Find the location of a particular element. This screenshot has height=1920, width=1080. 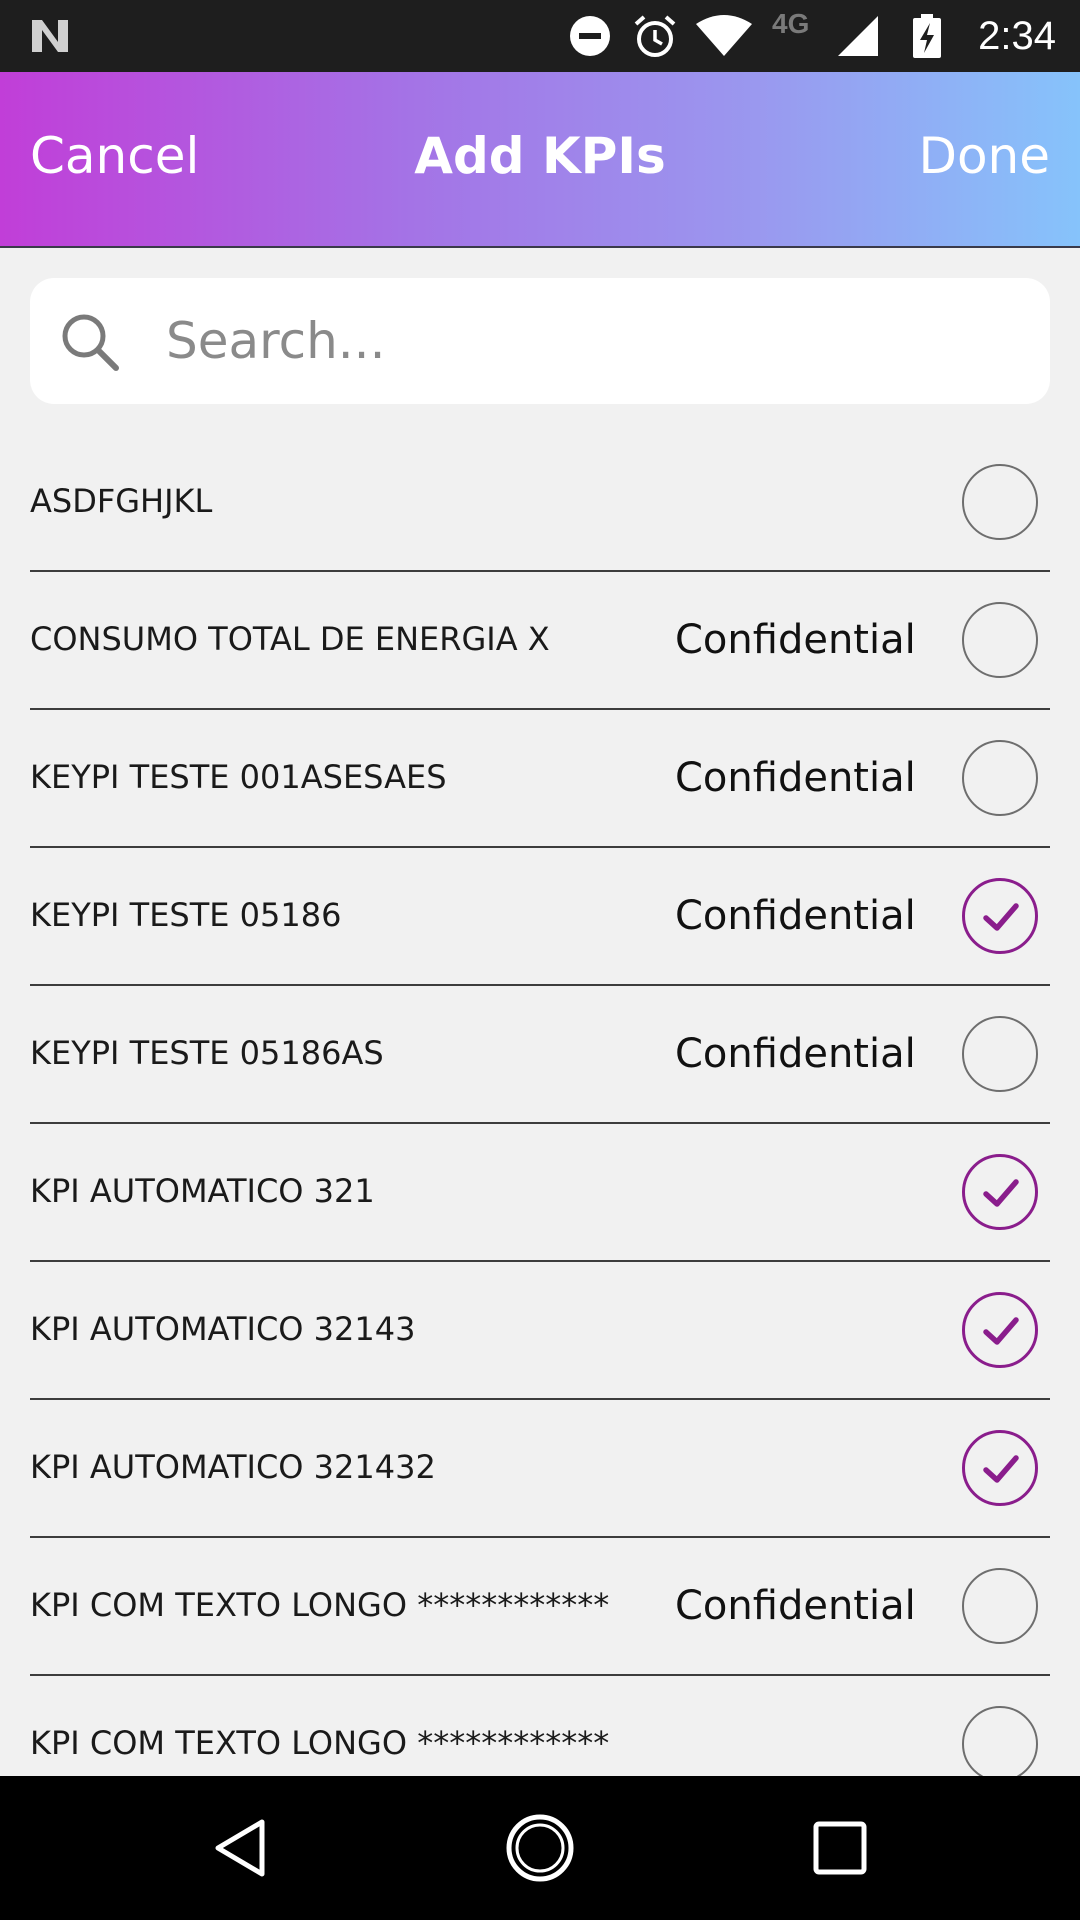

kpi-name: KEYPI TESTE 05186 is located at coordinates (186, 915).